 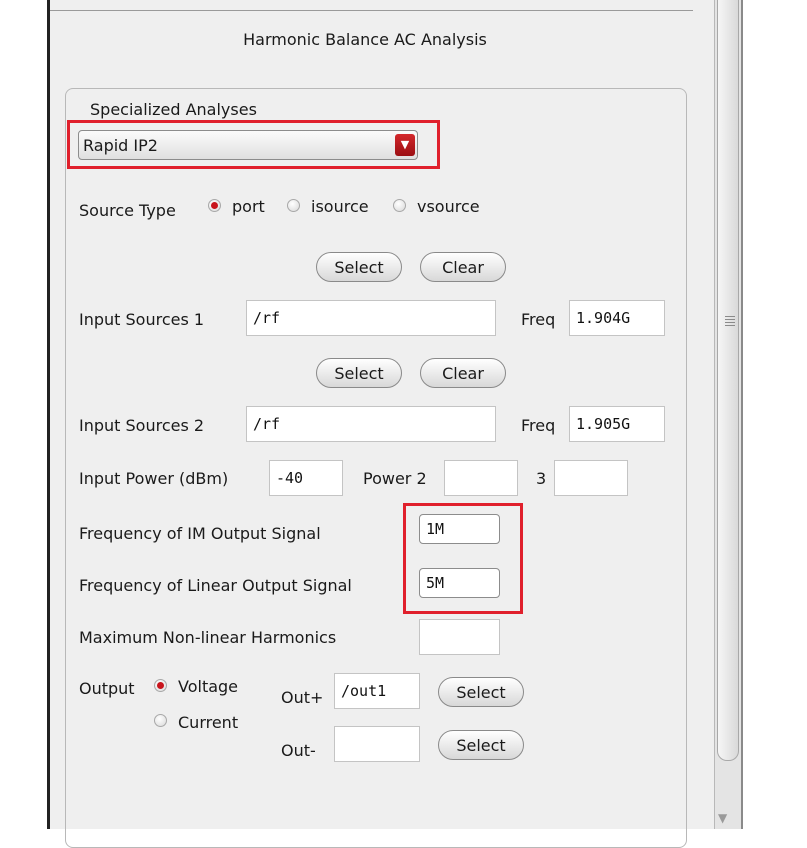 What do you see at coordinates (377, 744) in the screenshot?
I see `out-minus-field` at bounding box center [377, 744].